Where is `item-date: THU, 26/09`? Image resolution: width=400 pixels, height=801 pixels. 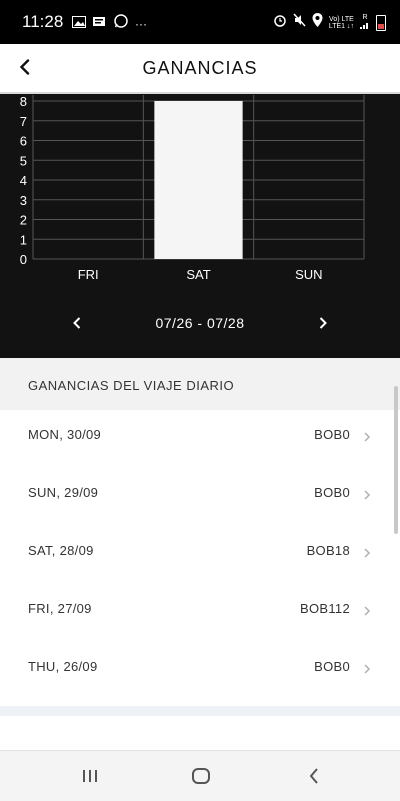
item-date: THU, 26/09 is located at coordinates (63, 666).